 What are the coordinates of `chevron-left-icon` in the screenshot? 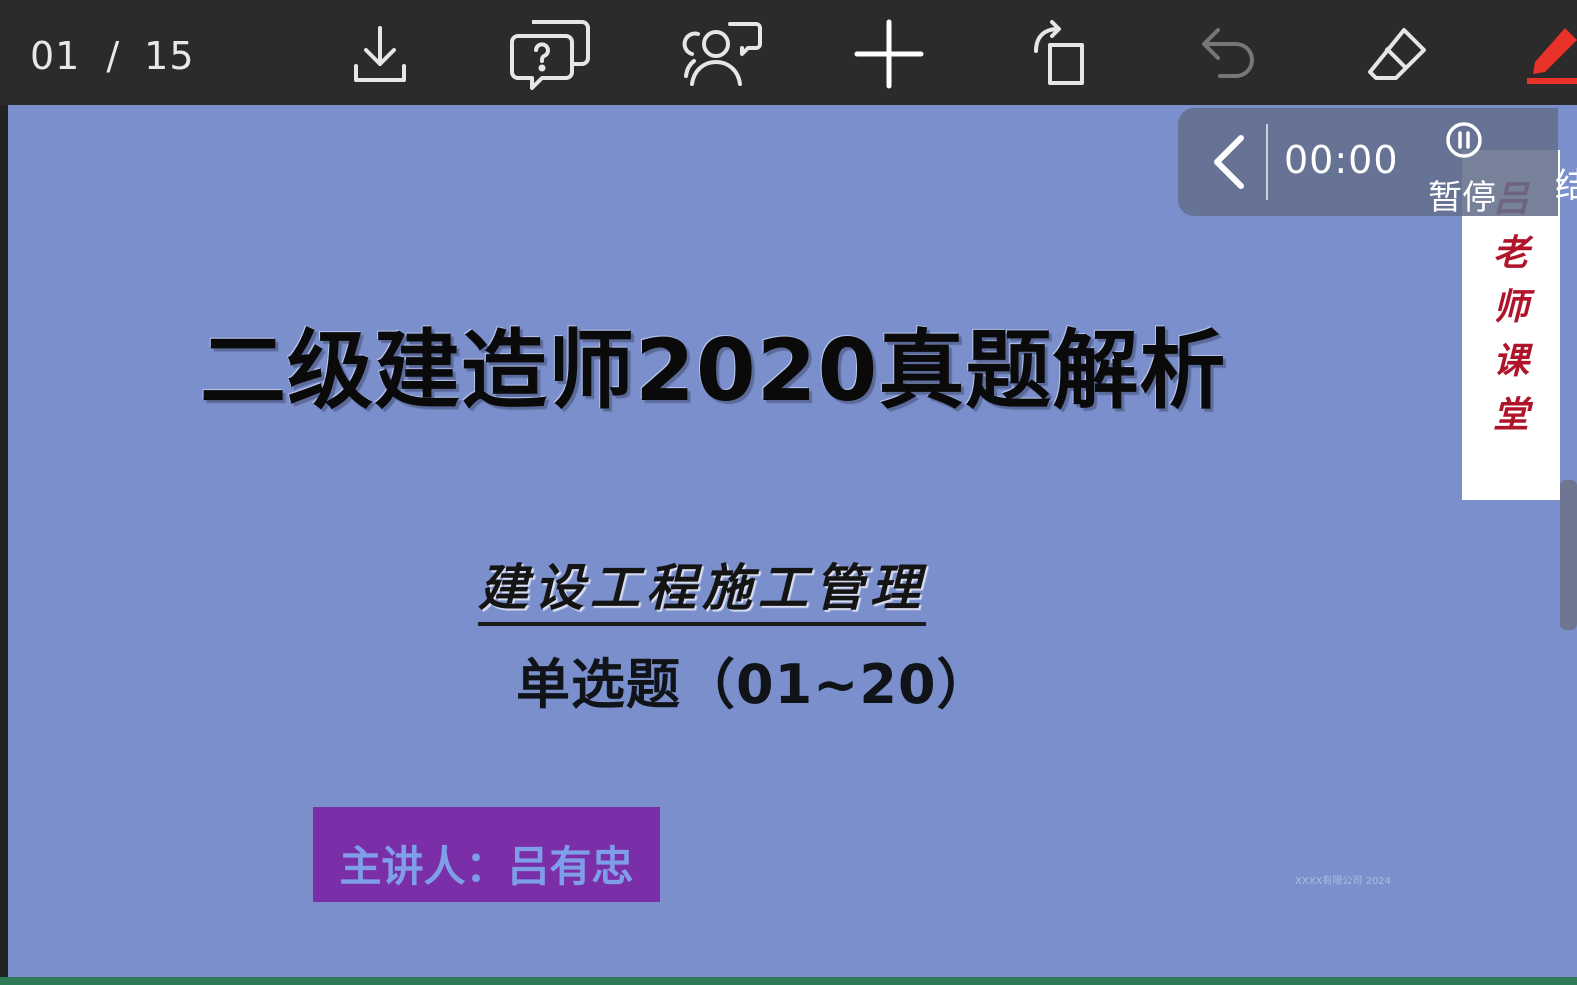 It's located at (1229, 162).